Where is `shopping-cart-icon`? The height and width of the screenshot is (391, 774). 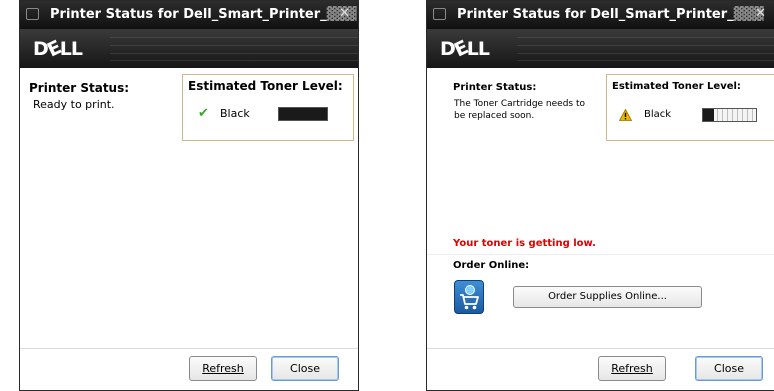
shopping-cart-icon is located at coordinates (469, 297).